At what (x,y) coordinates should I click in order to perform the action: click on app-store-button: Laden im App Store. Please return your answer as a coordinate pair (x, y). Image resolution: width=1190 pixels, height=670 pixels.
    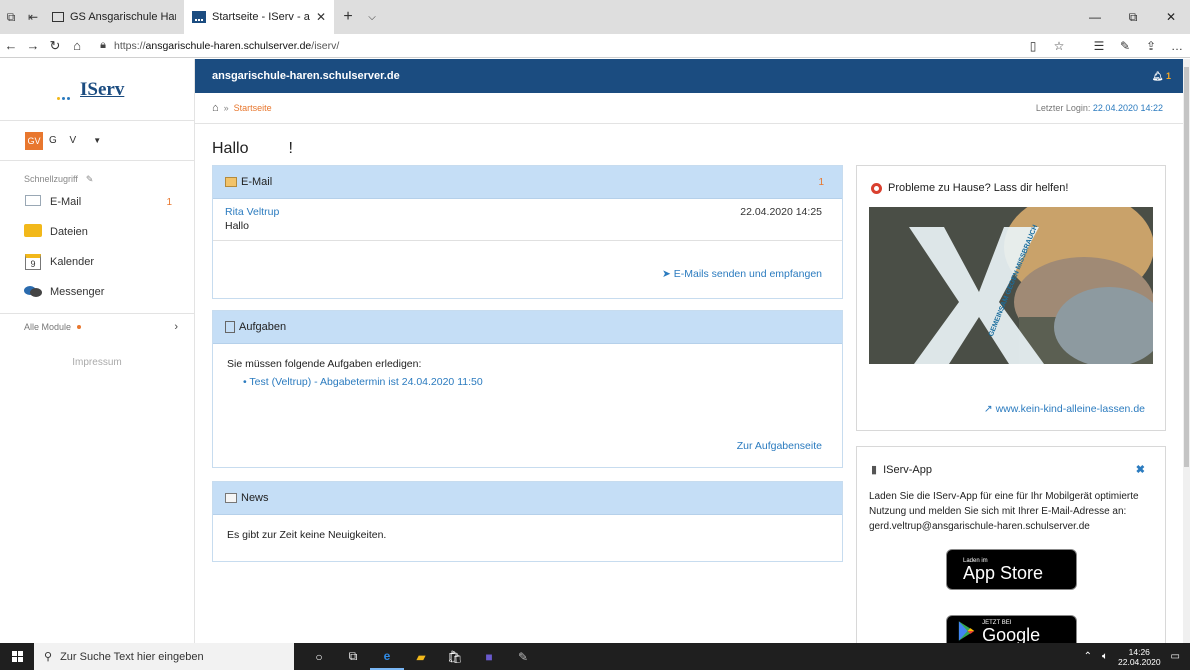
    Looking at the image, I should click on (1011, 569).